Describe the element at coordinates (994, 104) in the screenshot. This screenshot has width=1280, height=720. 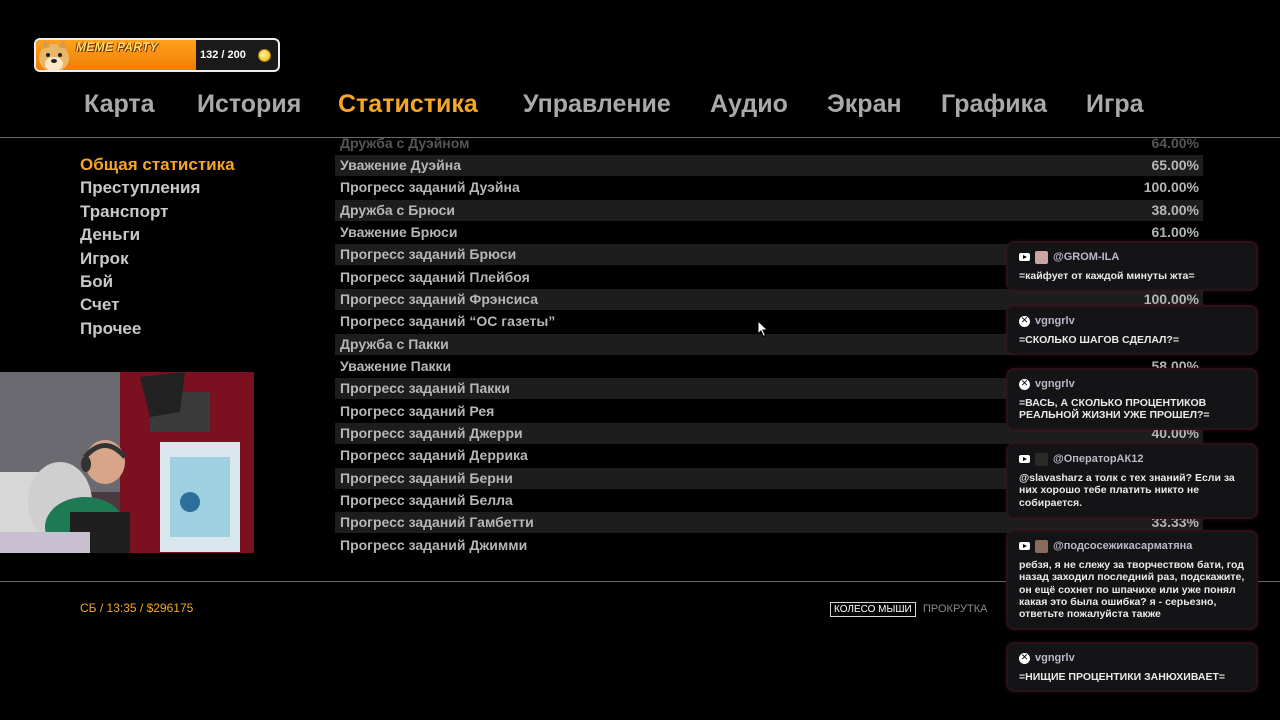
I see `tab-graphics: Графика` at that location.